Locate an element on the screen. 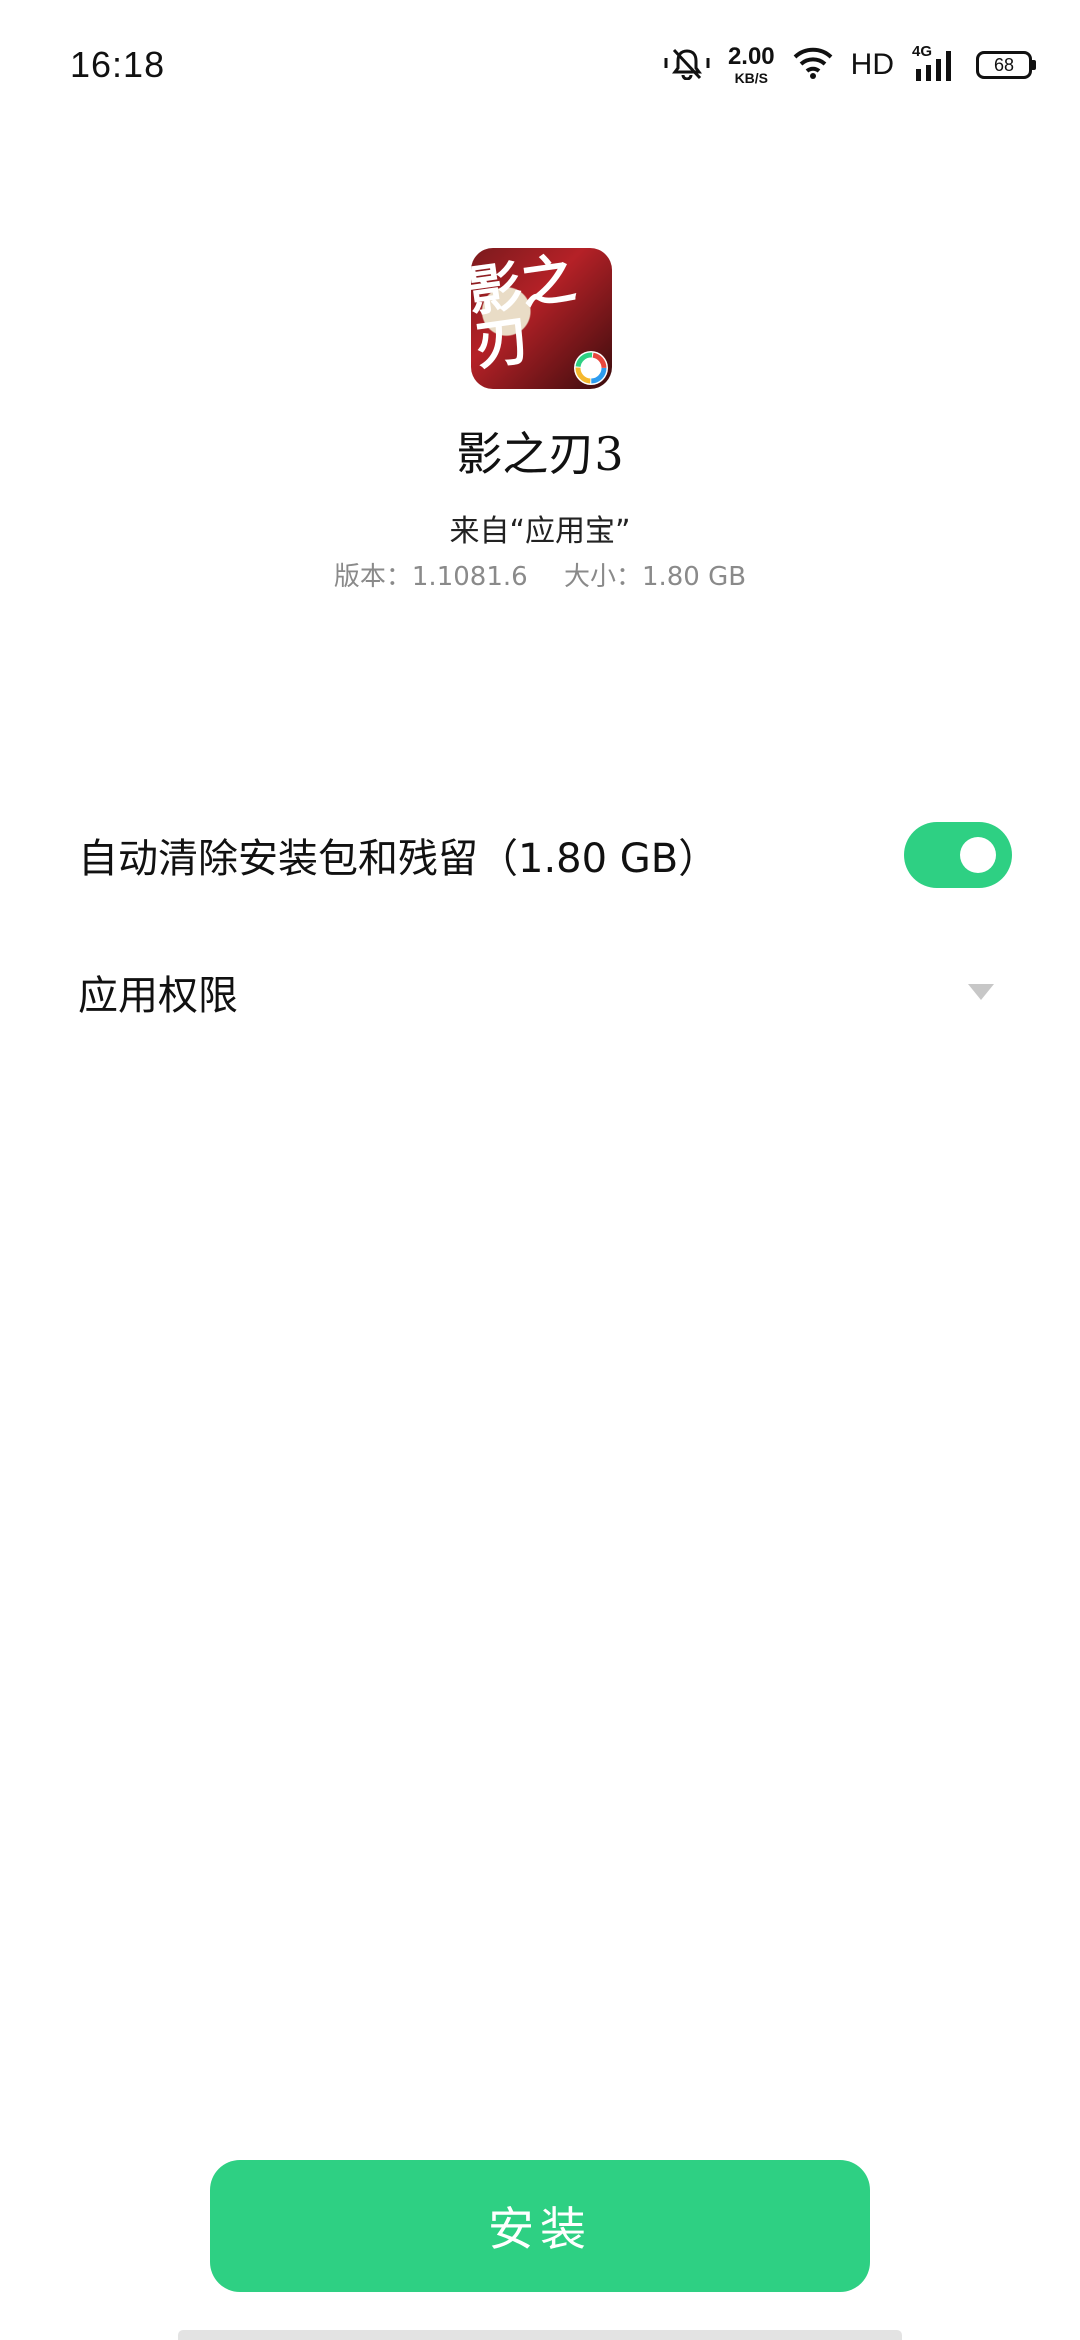  battery-icon: 68 is located at coordinates (1006, 65).